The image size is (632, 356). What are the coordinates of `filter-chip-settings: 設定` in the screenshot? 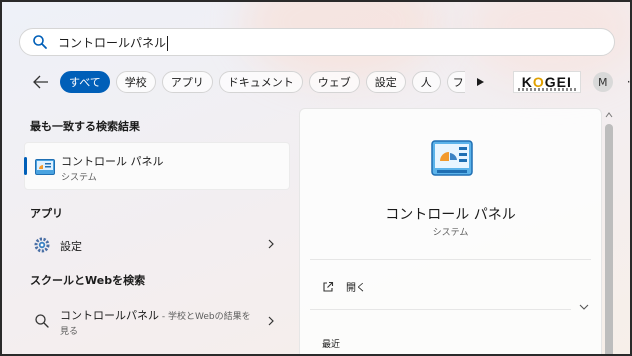 It's located at (385, 82).